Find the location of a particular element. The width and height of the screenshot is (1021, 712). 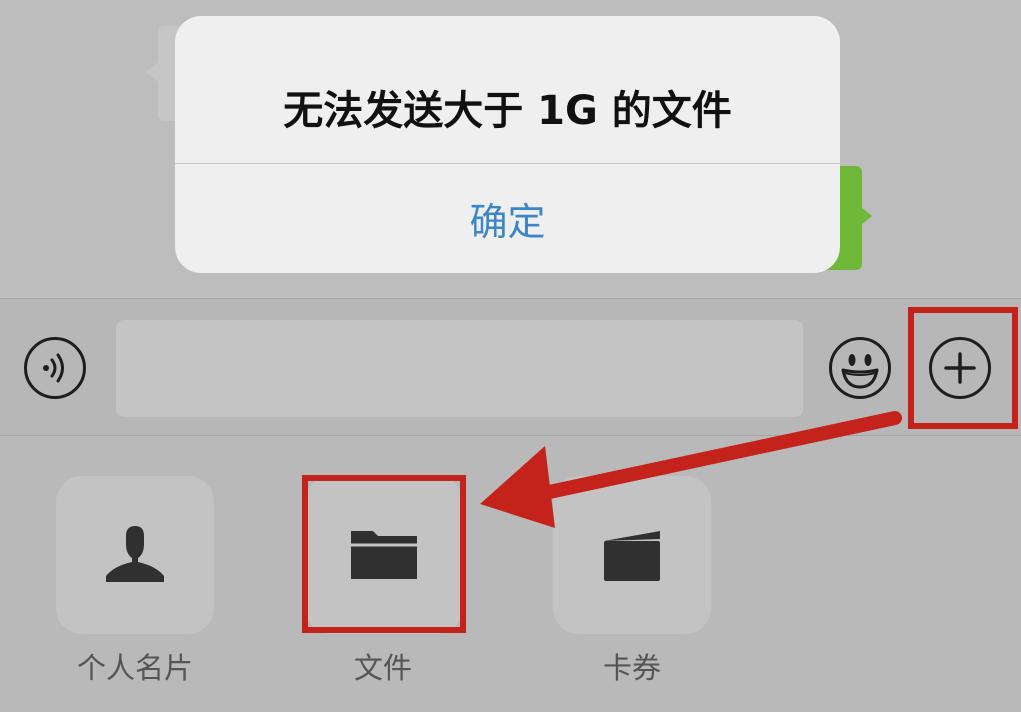

voice-input-button is located at coordinates (55, 368).